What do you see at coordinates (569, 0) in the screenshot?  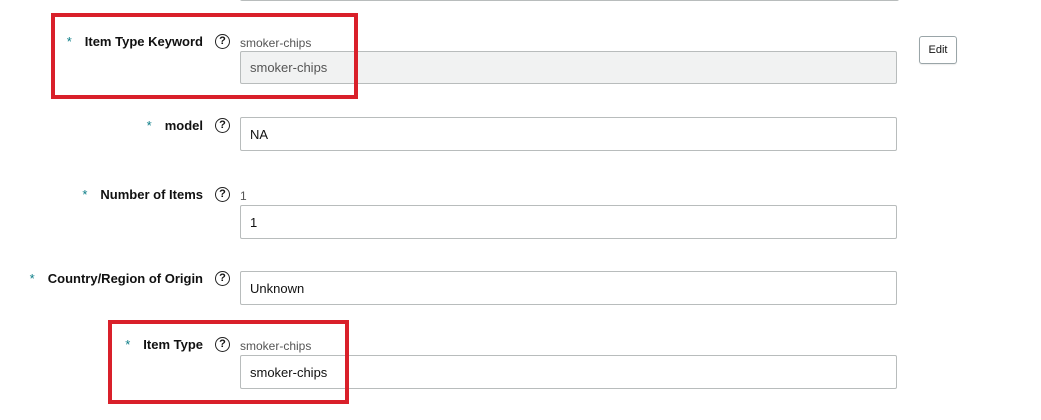 I see `previous-field-input` at bounding box center [569, 0].